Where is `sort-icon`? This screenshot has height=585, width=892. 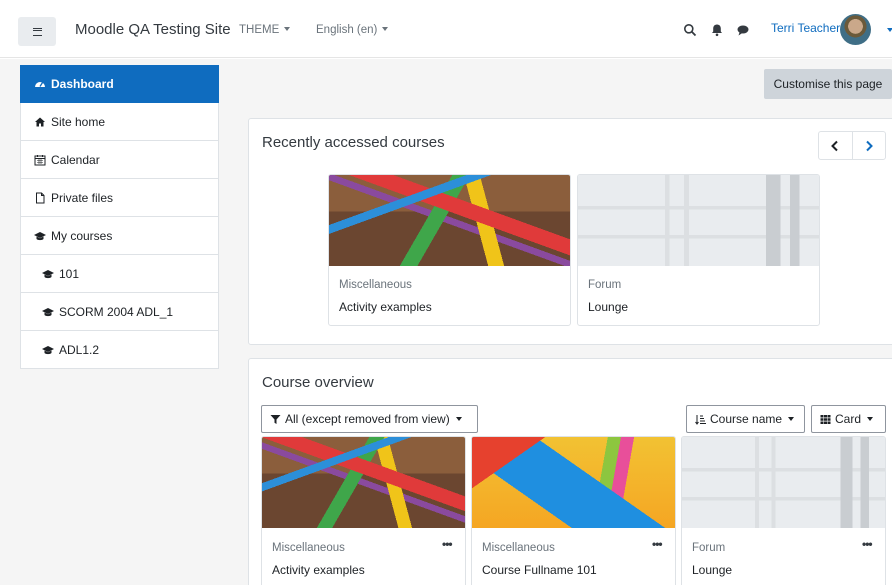 sort-icon is located at coordinates (700, 419).